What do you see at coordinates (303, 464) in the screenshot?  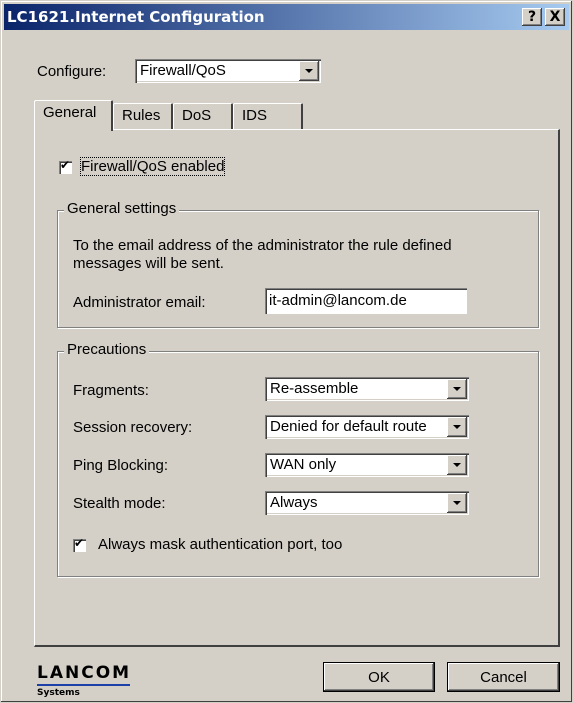 I see `ping-blocking-select-value: WAN only` at bounding box center [303, 464].